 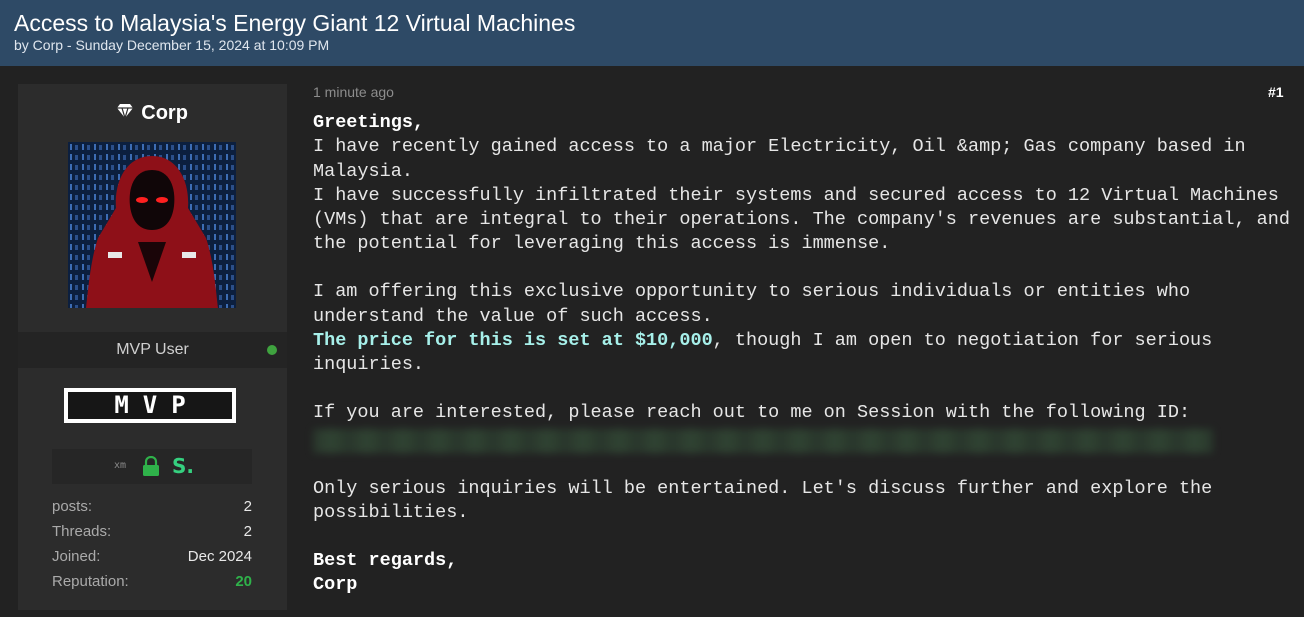 I want to click on author-username: Corp, so click(x=152, y=113).